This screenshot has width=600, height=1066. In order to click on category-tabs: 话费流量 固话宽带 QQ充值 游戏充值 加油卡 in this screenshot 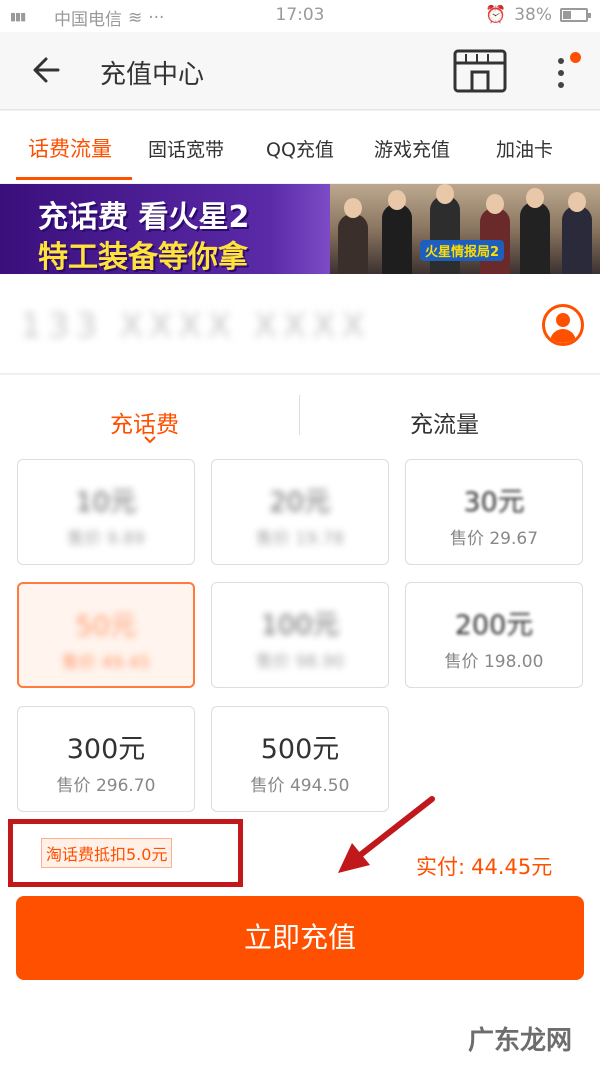, I will do `click(300, 147)`.